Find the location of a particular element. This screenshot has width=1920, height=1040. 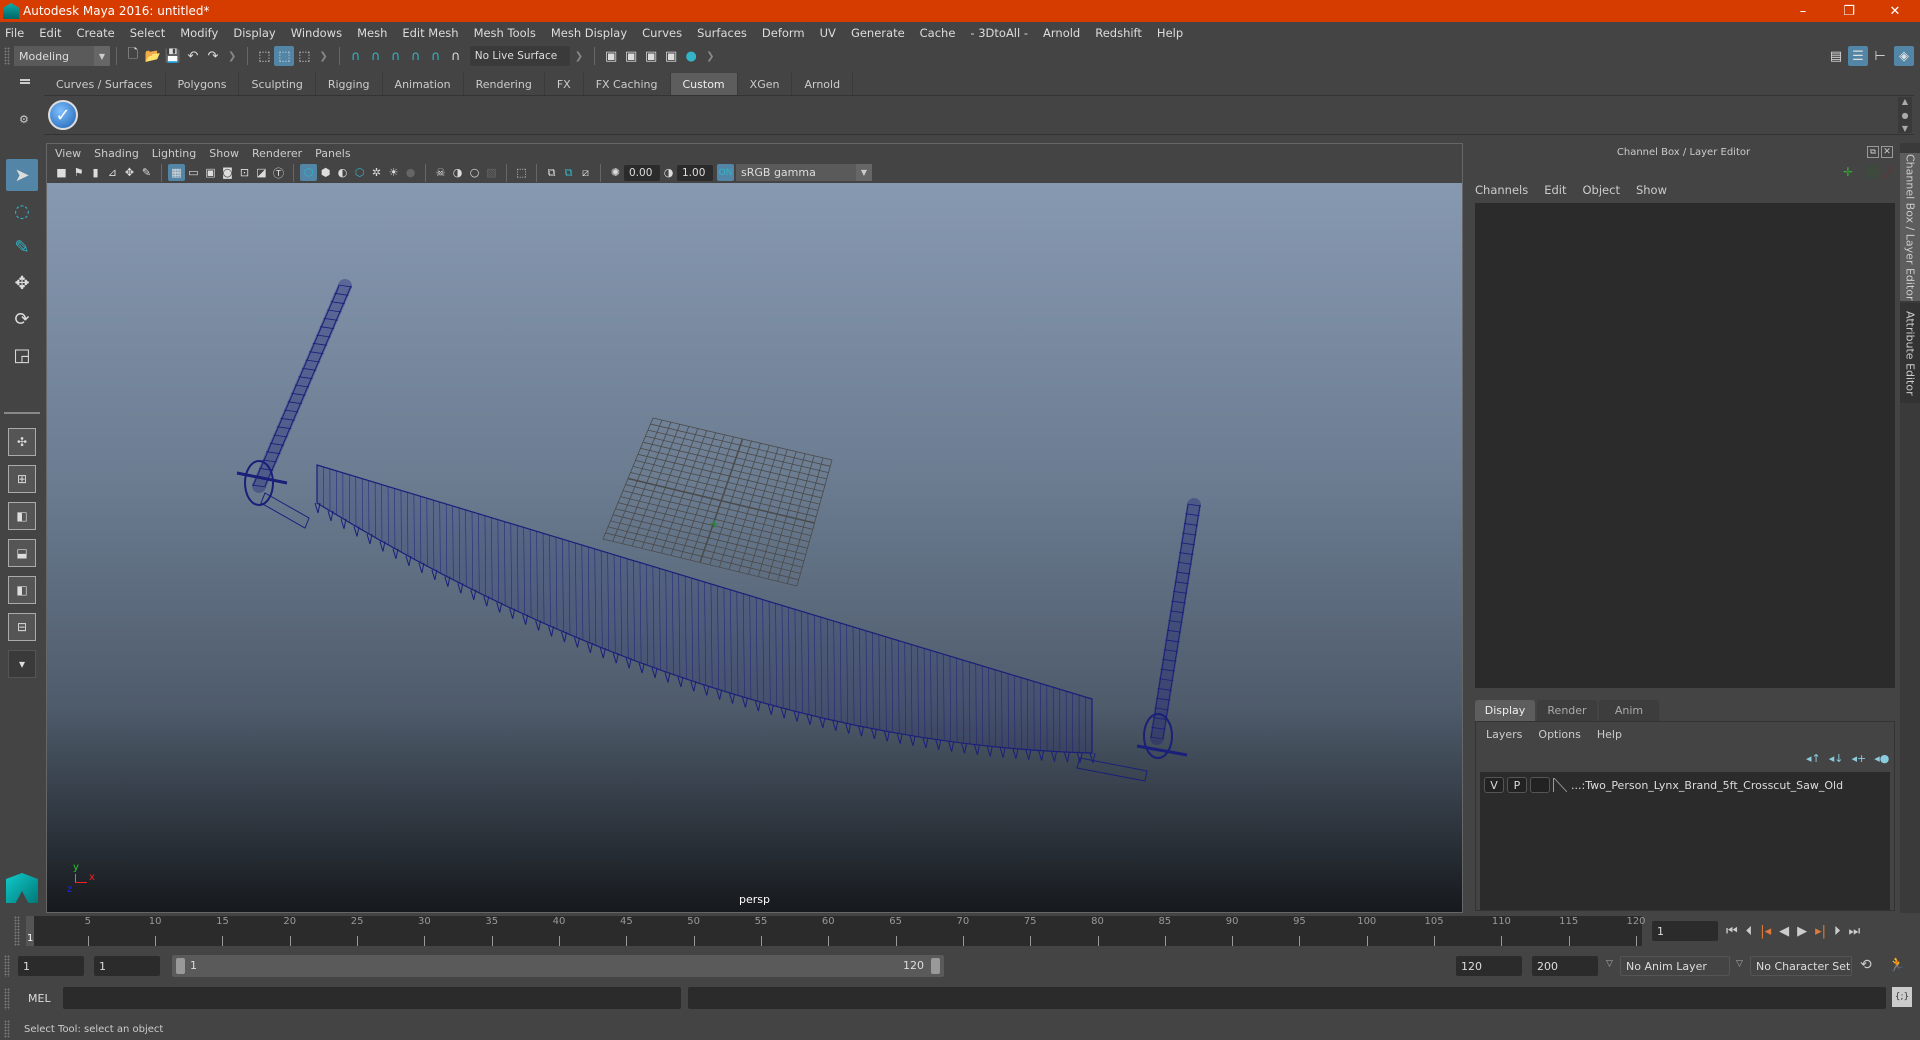

menu-display: Display is located at coordinates (254, 33).